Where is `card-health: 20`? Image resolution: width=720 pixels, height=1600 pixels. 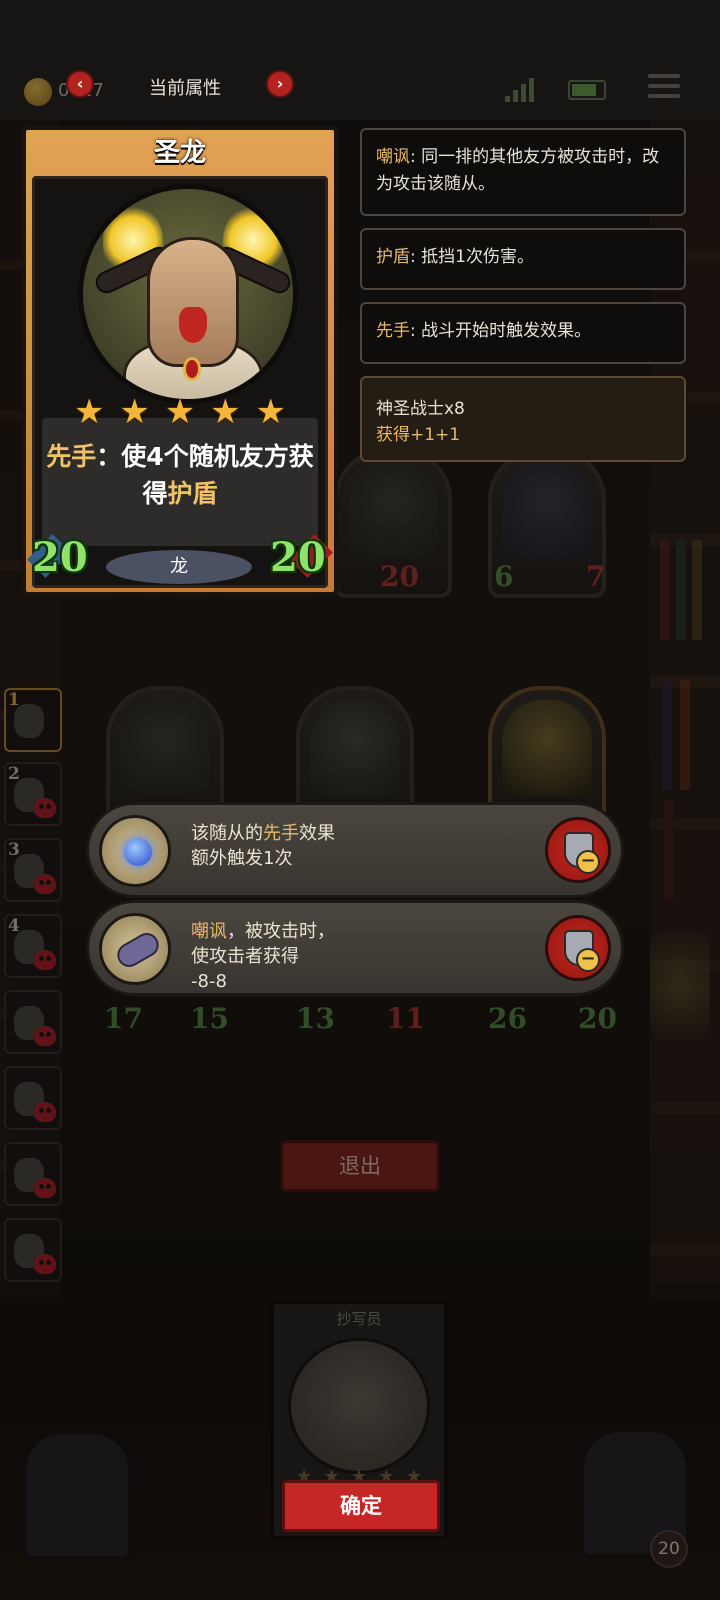
card-health: 20 is located at coordinates (298, 557).